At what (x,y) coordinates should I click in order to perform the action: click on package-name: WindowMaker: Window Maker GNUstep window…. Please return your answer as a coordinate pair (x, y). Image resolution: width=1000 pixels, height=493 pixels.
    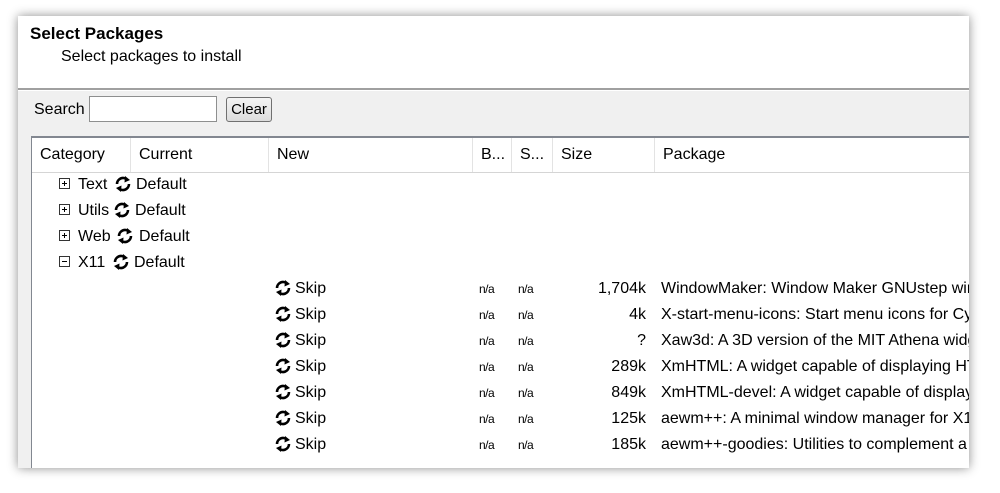
    Looking at the image, I should click on (815, 288).